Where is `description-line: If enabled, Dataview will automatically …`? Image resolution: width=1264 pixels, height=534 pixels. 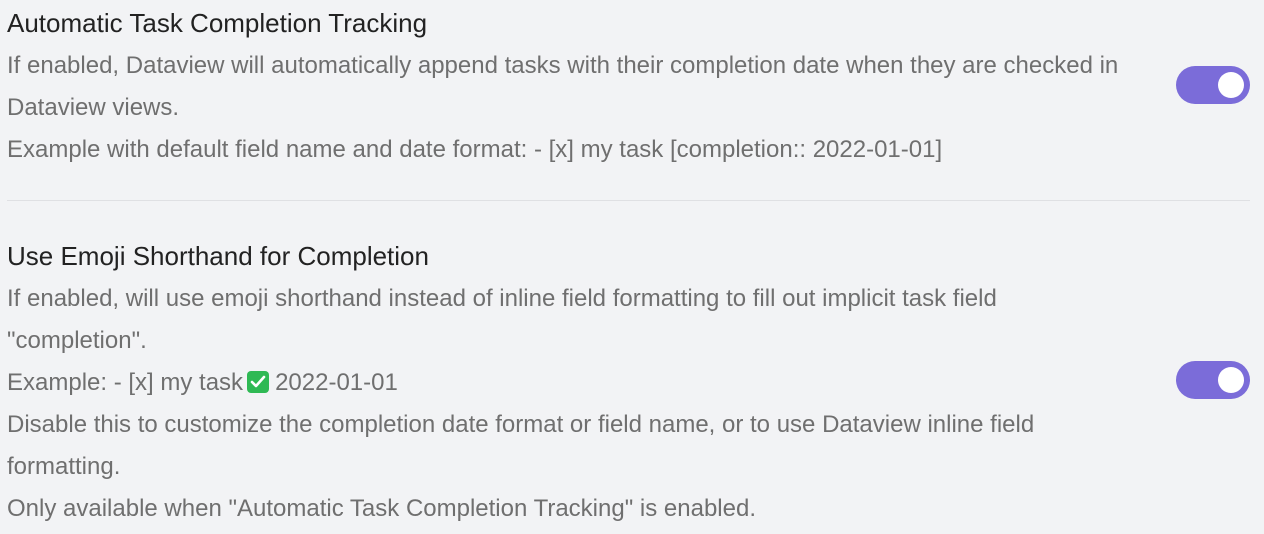
description-line: If enabled, Dataview will automatically … is located at coordinates (563, 65).